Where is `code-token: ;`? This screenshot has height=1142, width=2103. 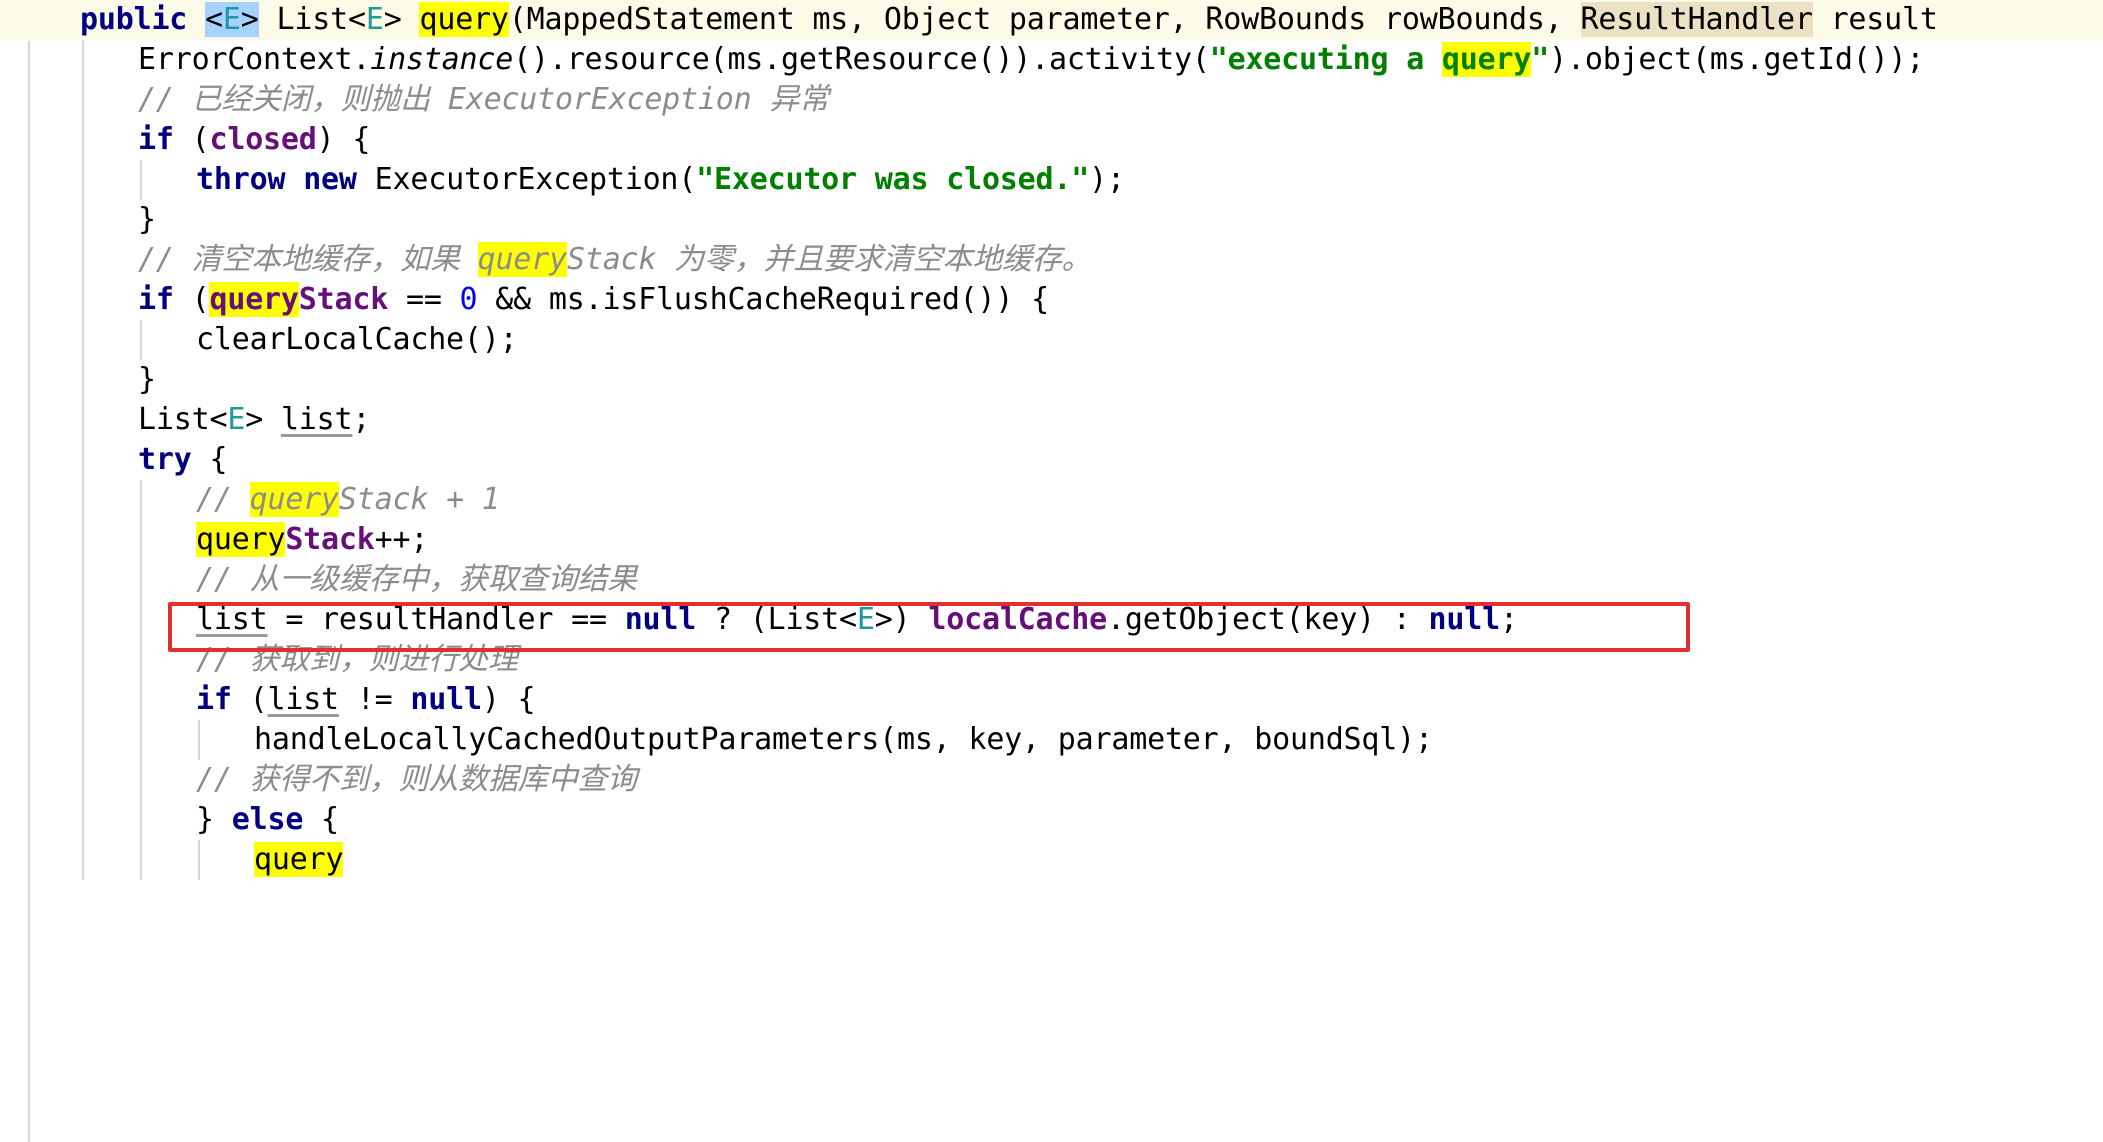 code-token: ; is located at coordinates (361, 419).